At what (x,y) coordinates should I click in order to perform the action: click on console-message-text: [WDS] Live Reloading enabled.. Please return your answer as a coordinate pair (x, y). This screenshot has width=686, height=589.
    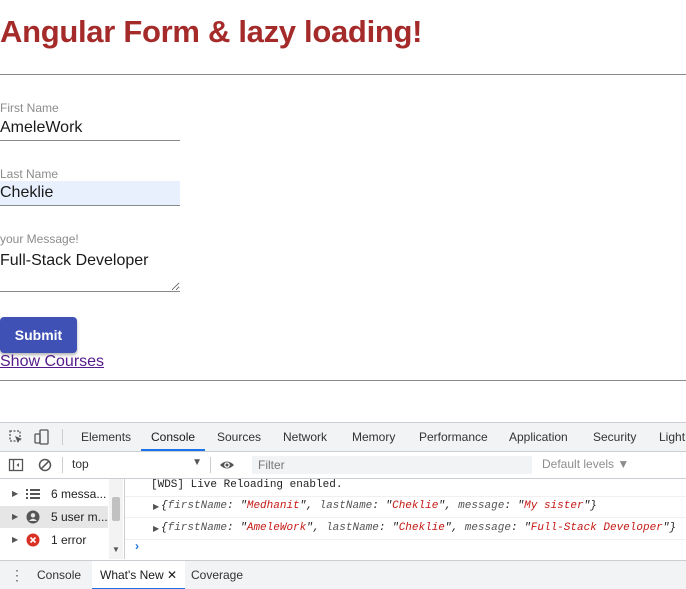
    Looking at the image, I should click on (247, 485).